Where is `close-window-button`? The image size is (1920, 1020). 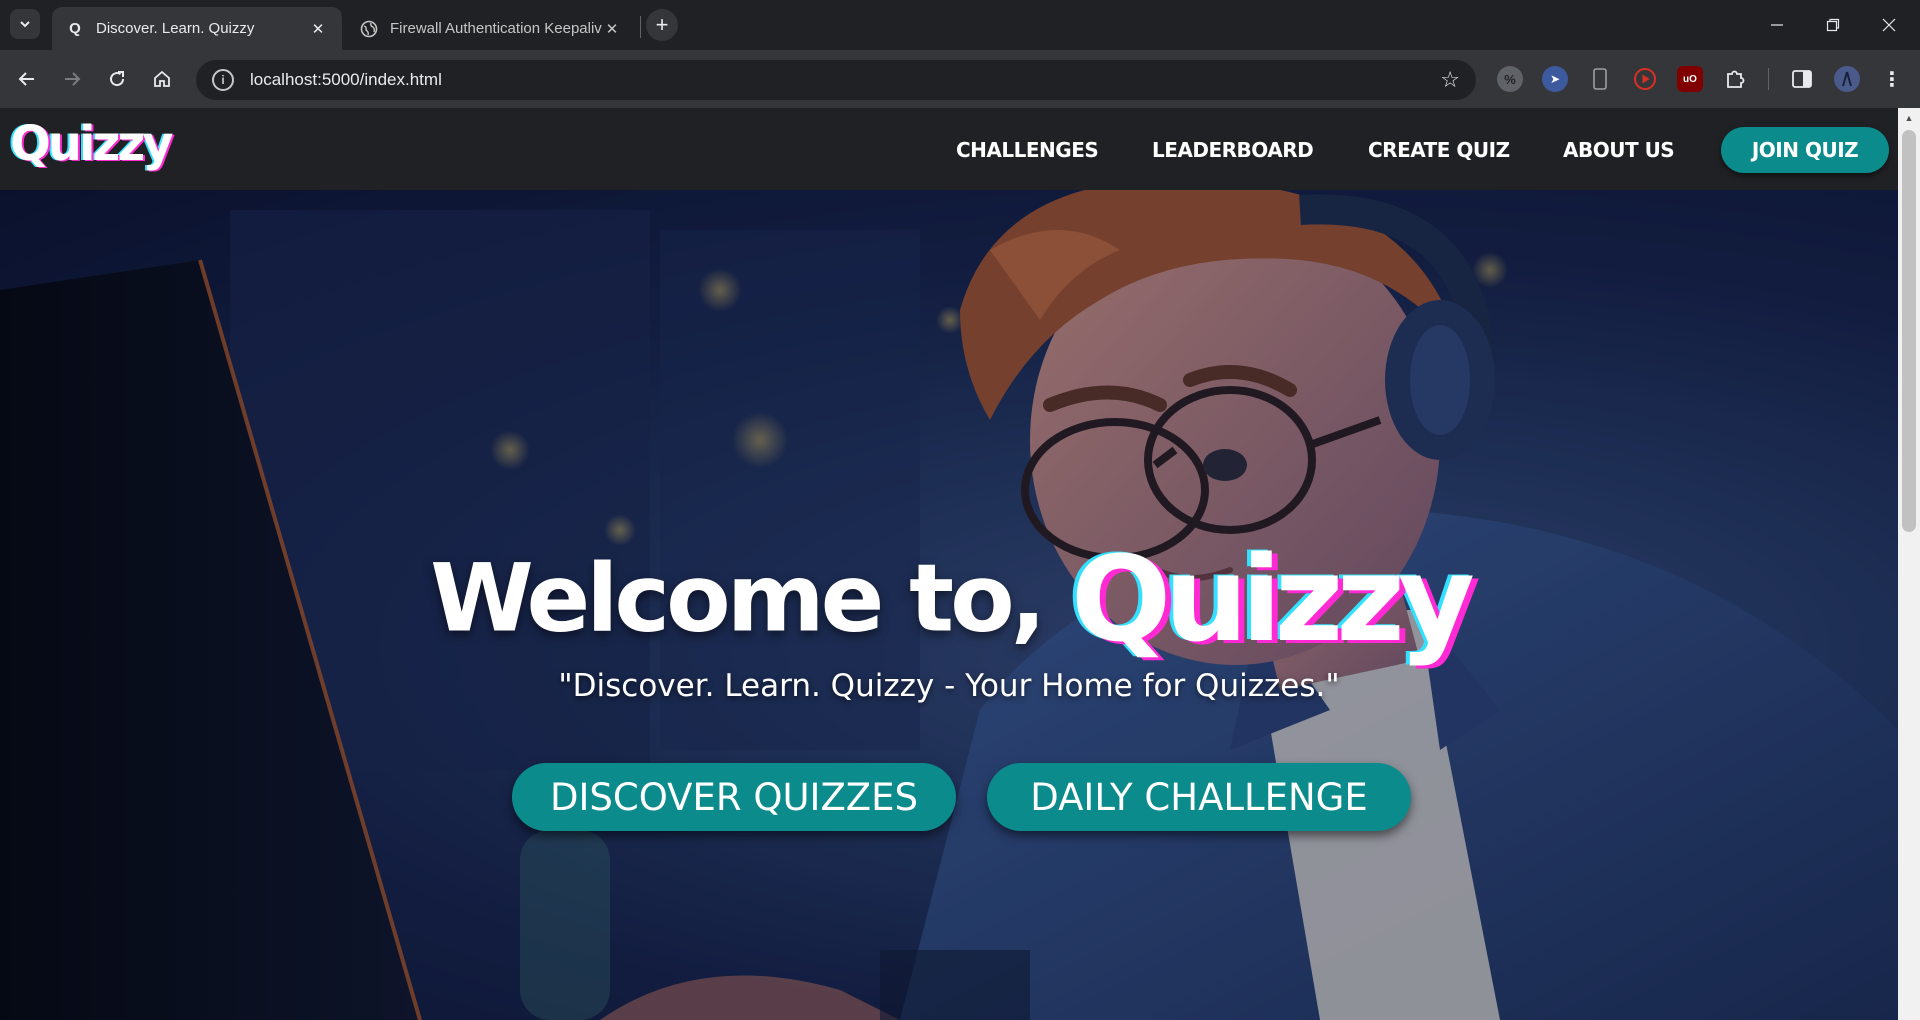
close-window-button is located at coordinates (1889, 25).